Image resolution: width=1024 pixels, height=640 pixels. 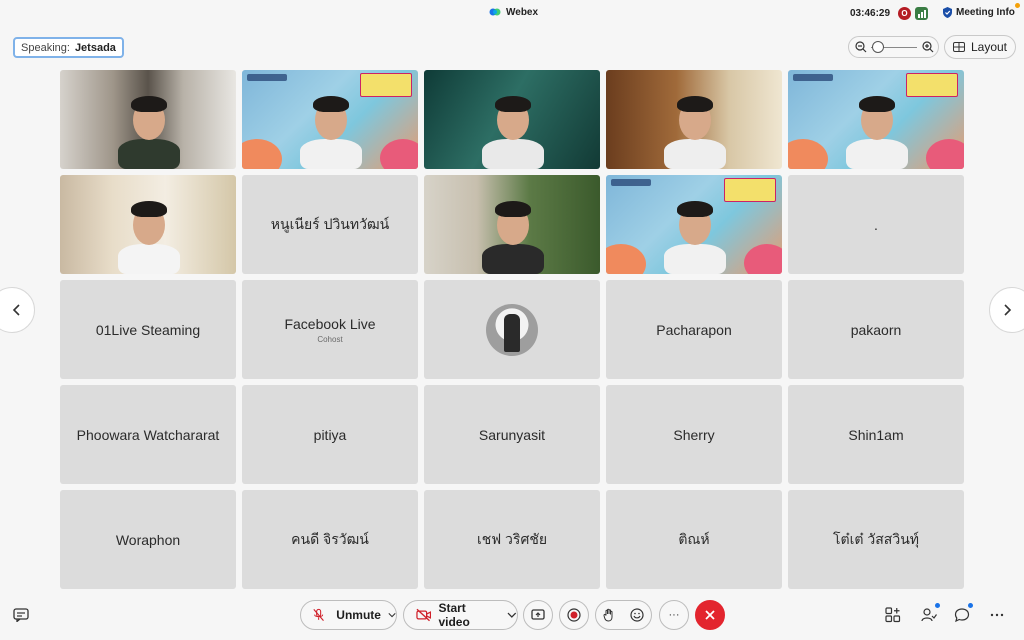 I want to click on video-off-icon, so click(x=424, y=615).